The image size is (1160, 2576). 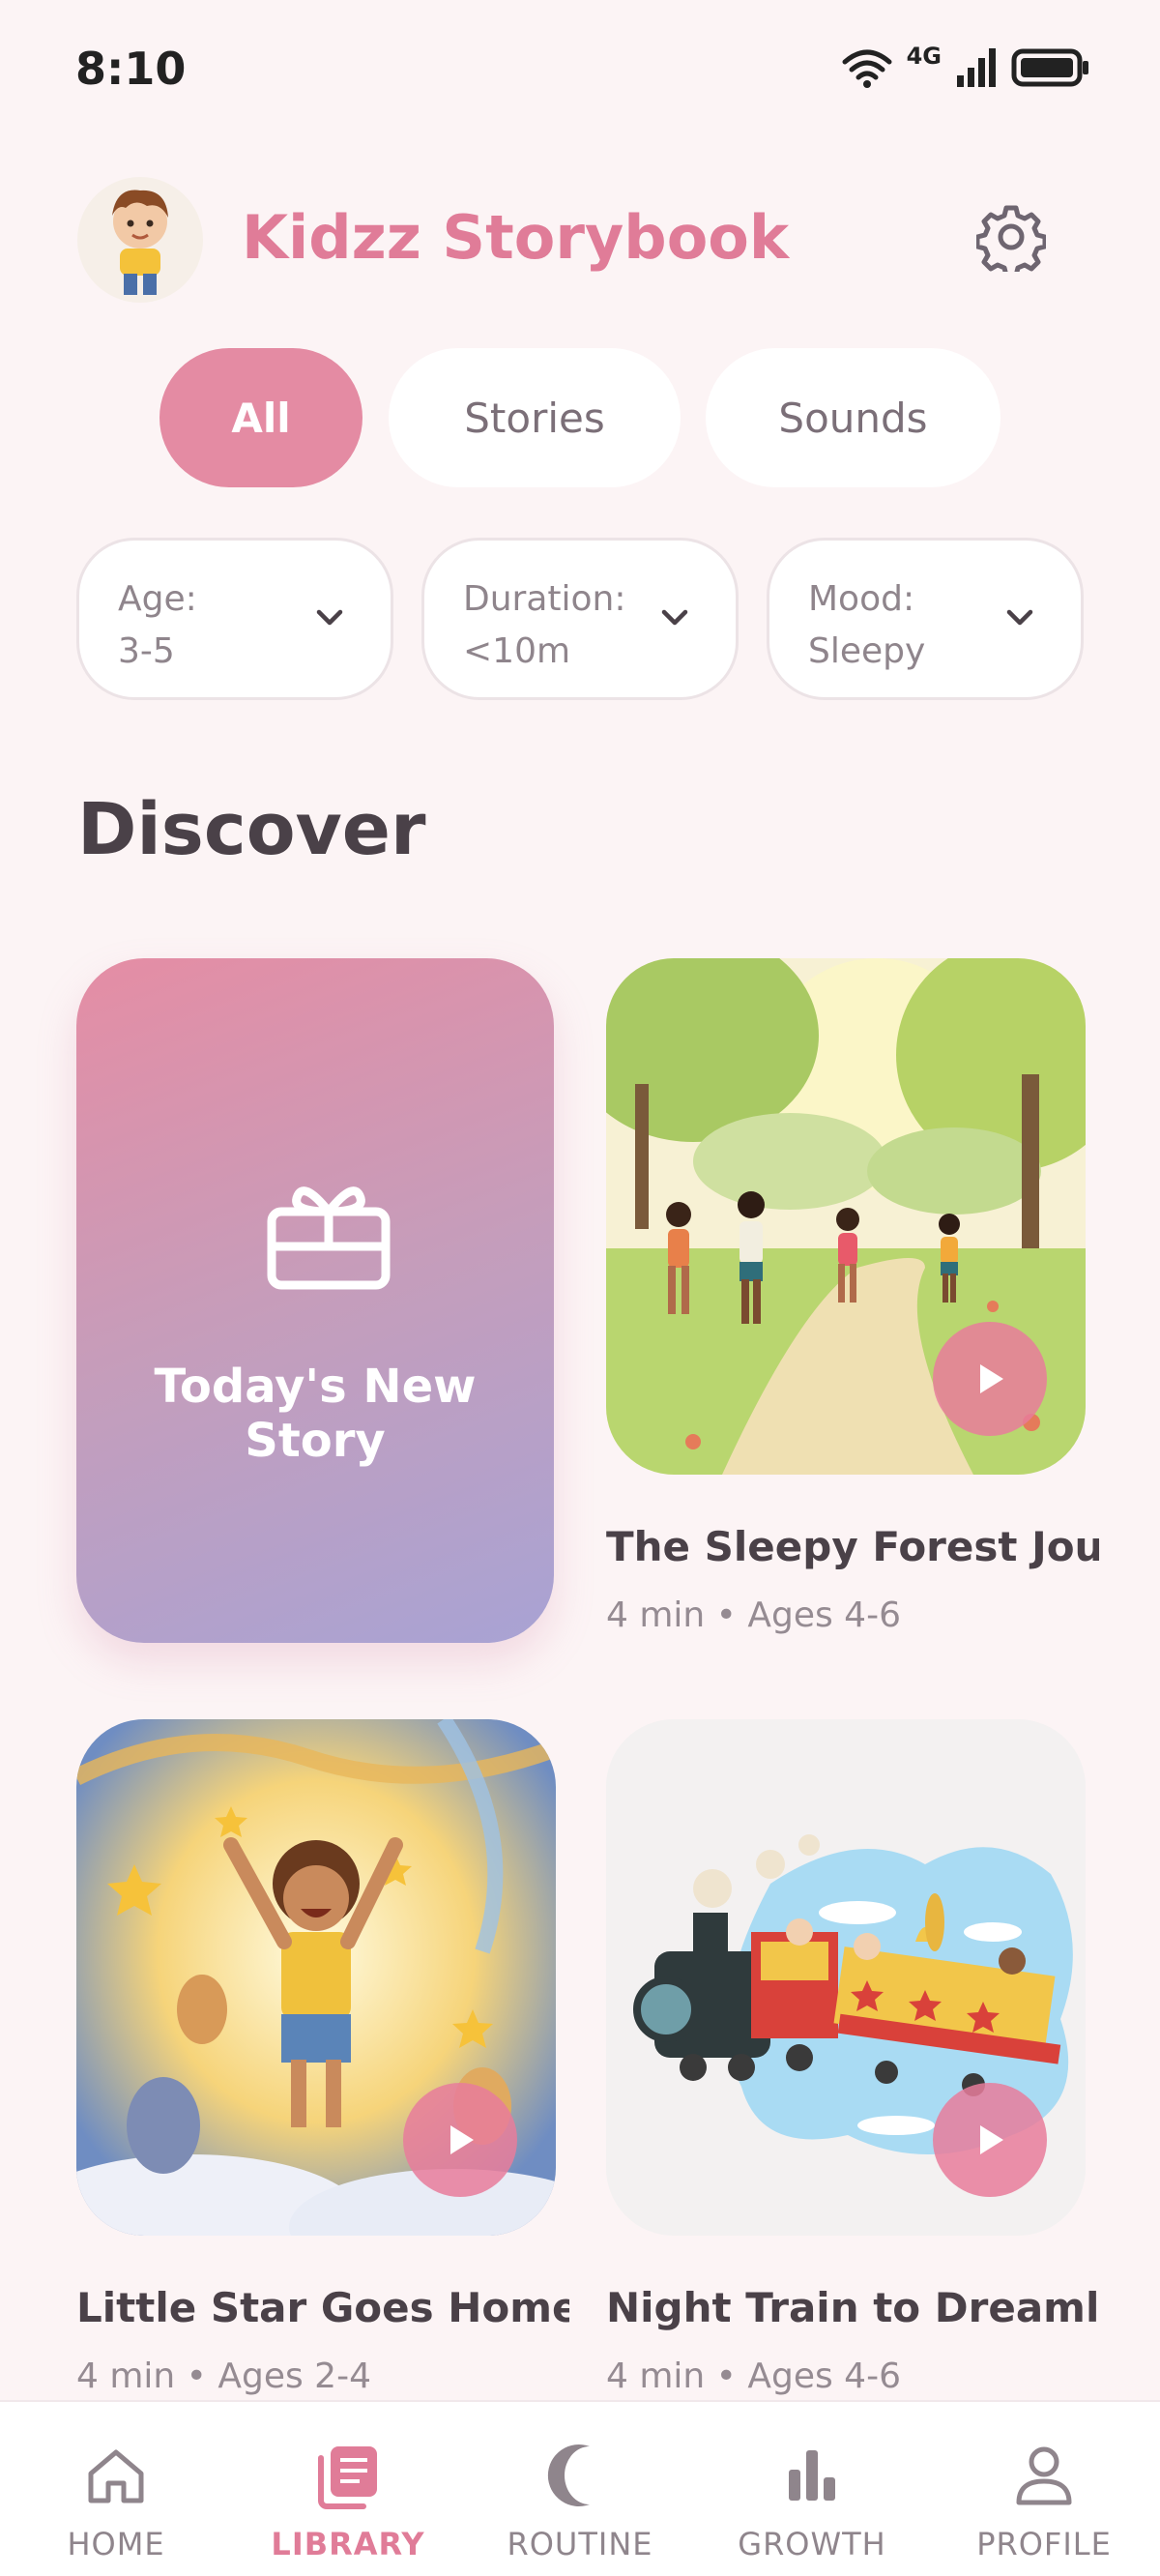 What do you see at coordinates (157, 625) in the screenshot?
I see `age-filter-label: Age: 3-5` at bounding box center [157, 625].